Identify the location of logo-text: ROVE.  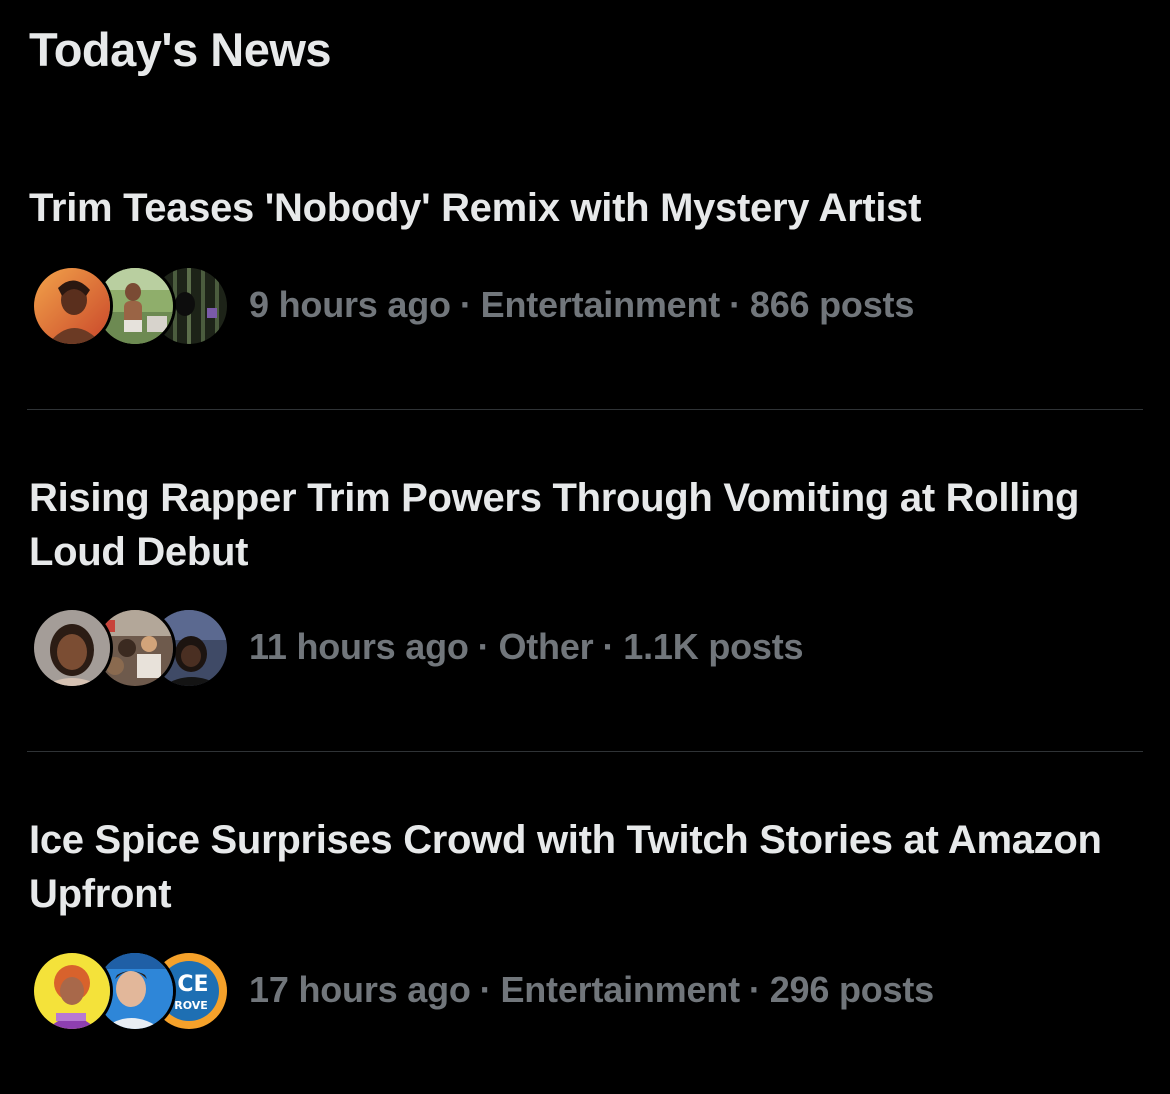
(191, 1005).